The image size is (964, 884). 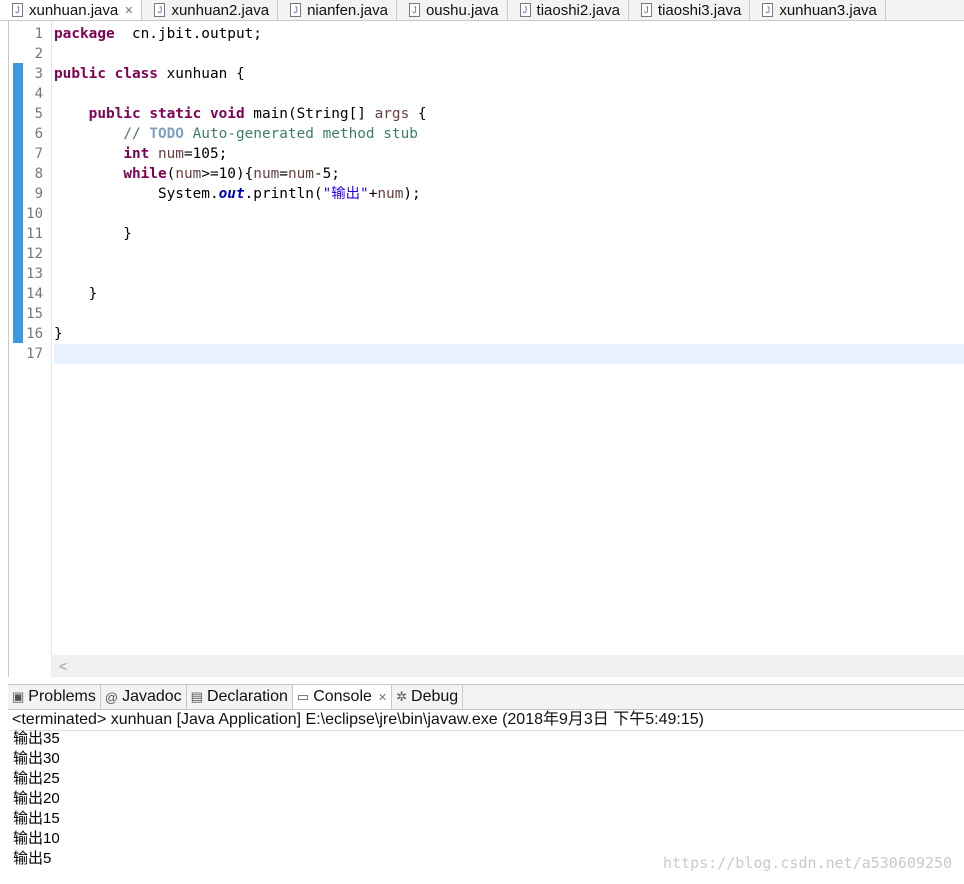 I want to click on code-token: Auto-generated method stub, so click(x=300, y=134).